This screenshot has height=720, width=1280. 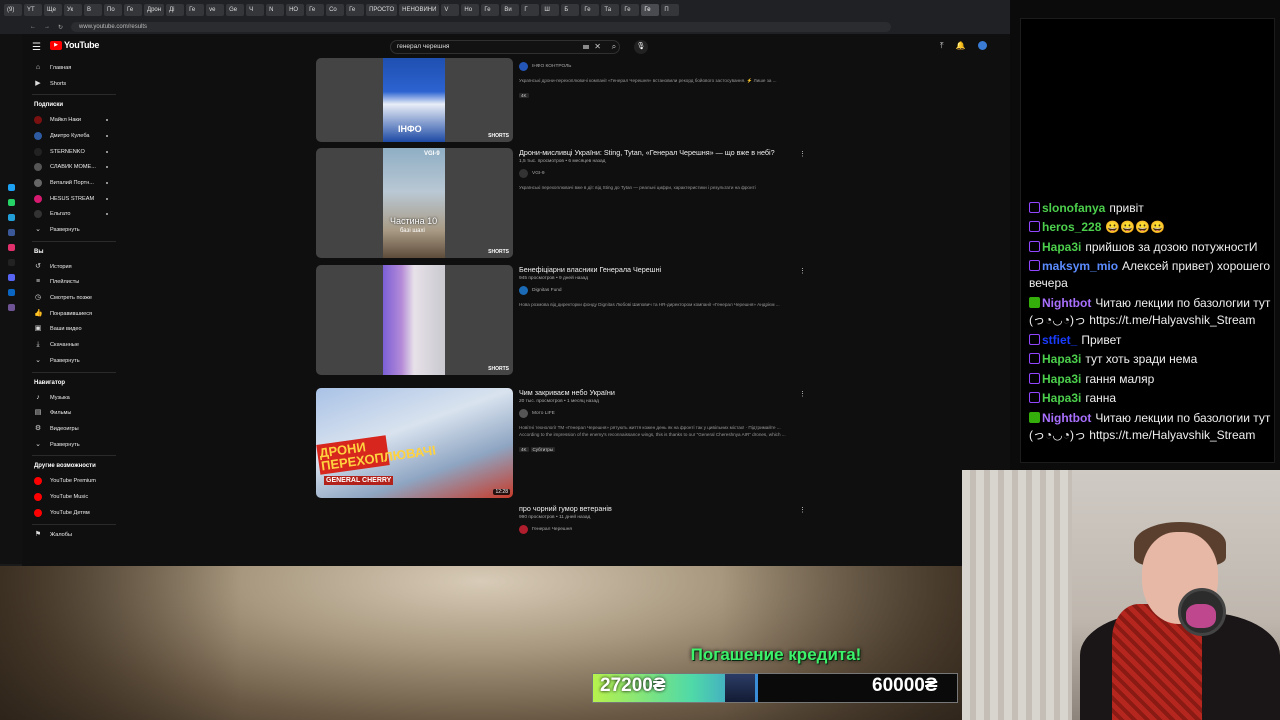 I want to click on video-thumbnail: Частина 10 базі шахі VGI-9 SHORTS, so click(x=414, y=203).